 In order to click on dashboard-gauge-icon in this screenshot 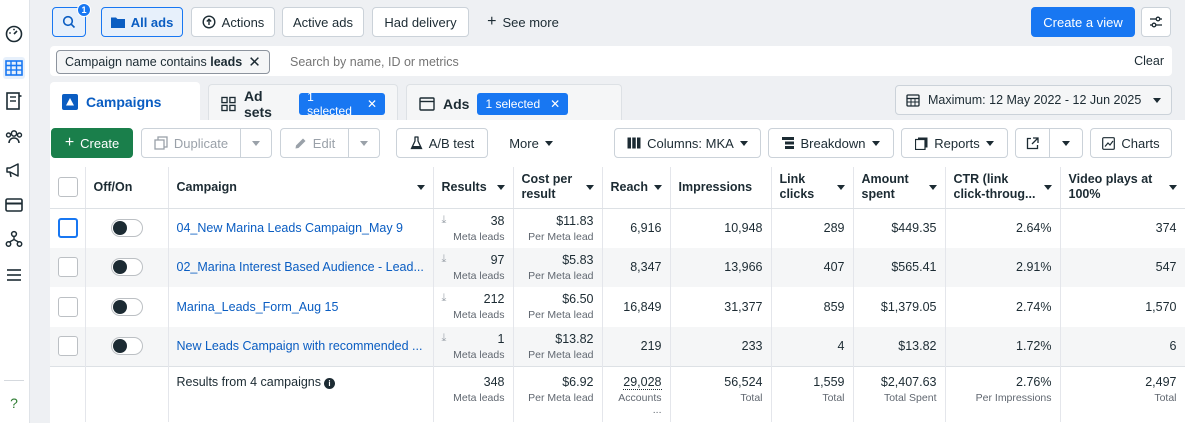, I will do `click(14, 33)`.